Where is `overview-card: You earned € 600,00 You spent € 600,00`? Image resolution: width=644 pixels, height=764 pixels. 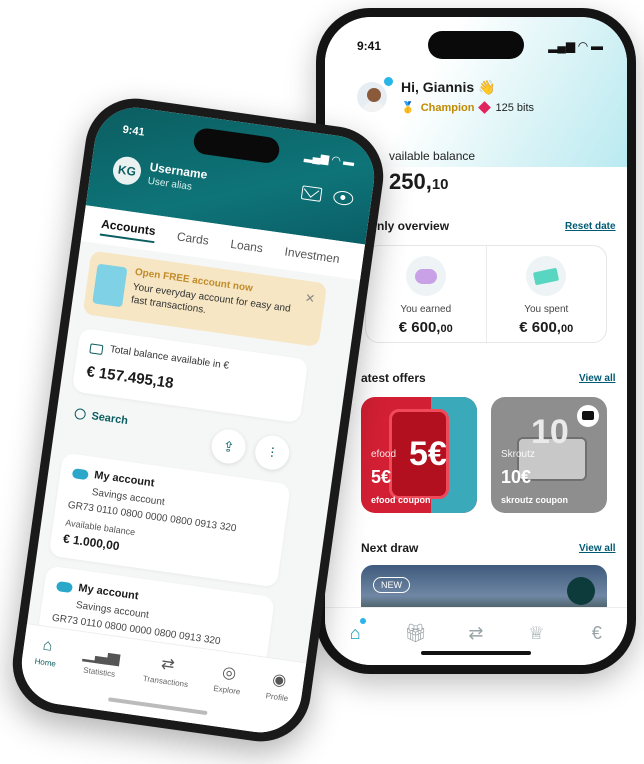
overview-card: You earned € 600,00 You spent € 600,00 is located at coordinates (486, 294).